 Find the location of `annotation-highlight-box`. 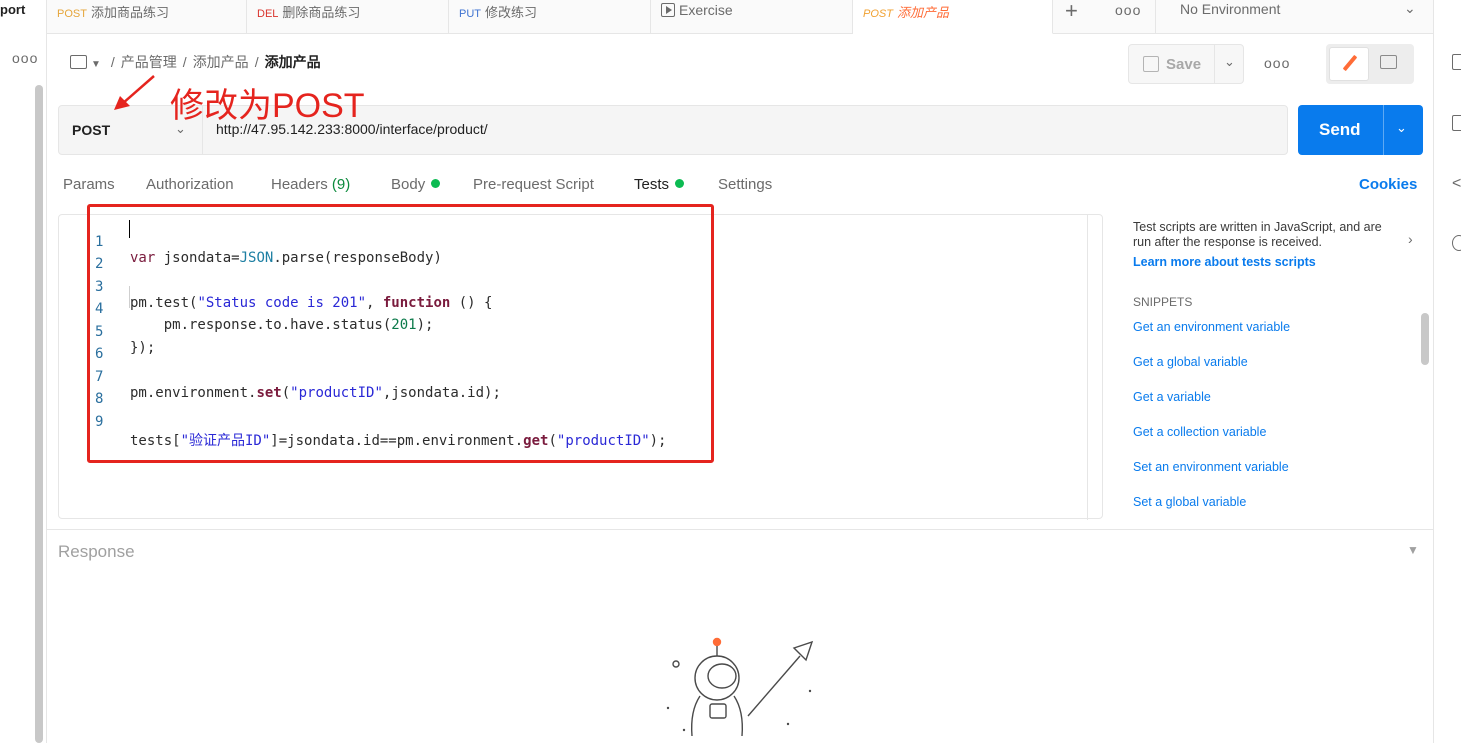

annotation-highlight-box is located at coordinates (400, 333).